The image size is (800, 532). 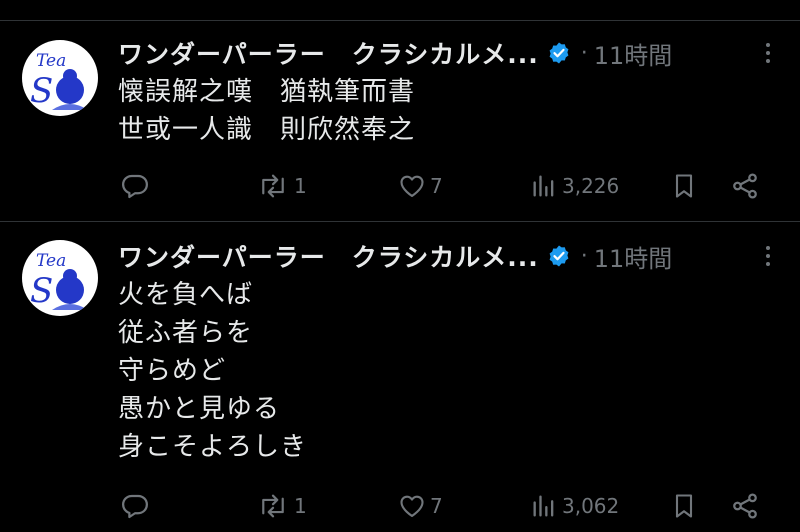 I want to click on post-text-line: 愚かと見ゆる, so click(x=199, y=409).